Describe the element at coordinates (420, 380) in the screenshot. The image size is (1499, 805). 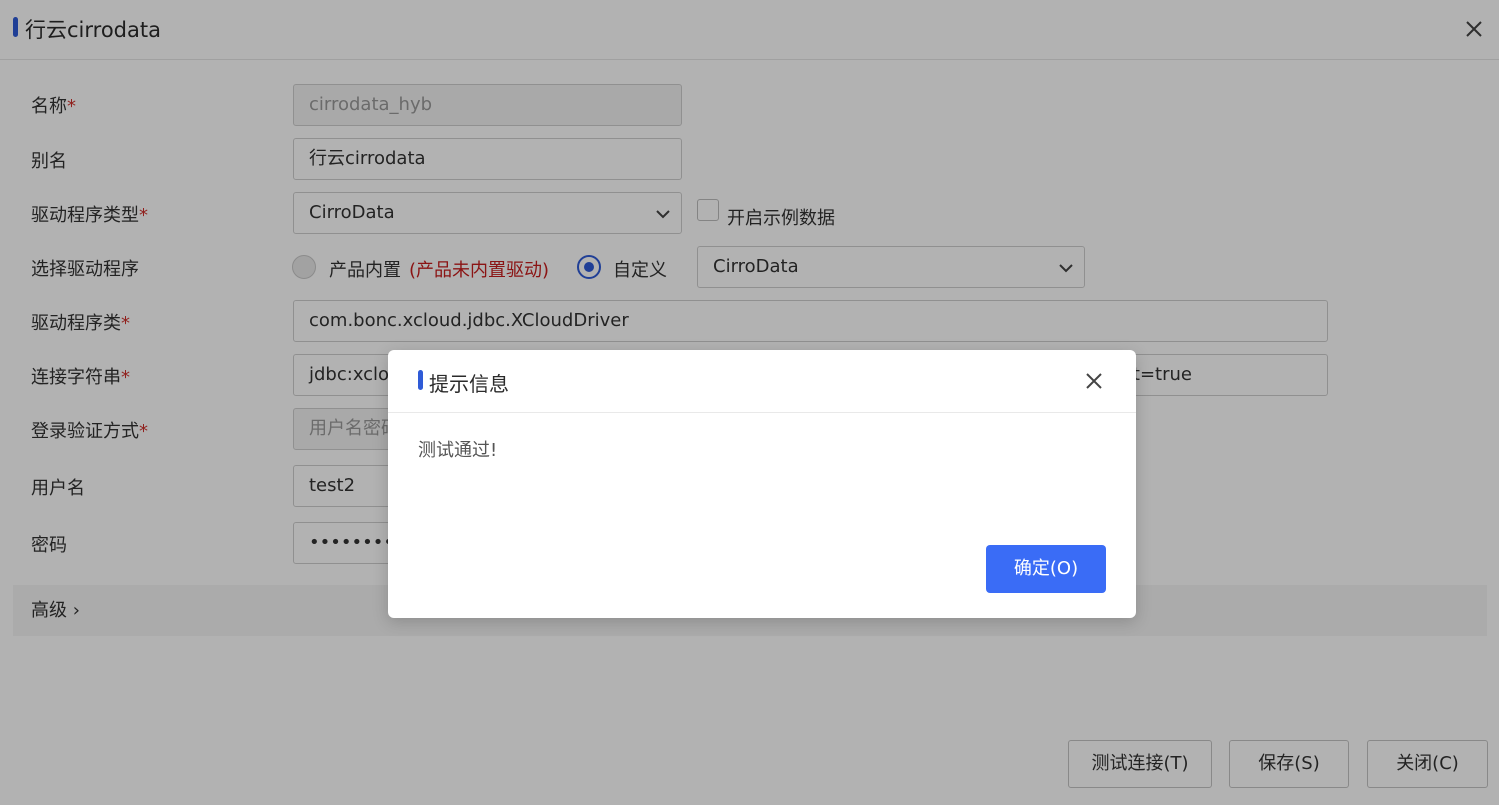
I see `dialog-accent-bar` at that location.